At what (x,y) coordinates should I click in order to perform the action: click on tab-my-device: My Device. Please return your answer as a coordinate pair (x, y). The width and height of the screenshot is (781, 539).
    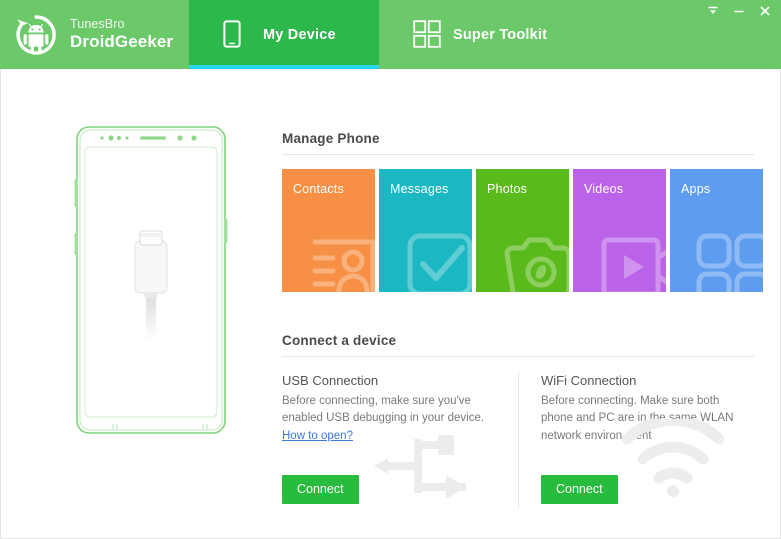
    Looking at the image, I should click on (284, 34).